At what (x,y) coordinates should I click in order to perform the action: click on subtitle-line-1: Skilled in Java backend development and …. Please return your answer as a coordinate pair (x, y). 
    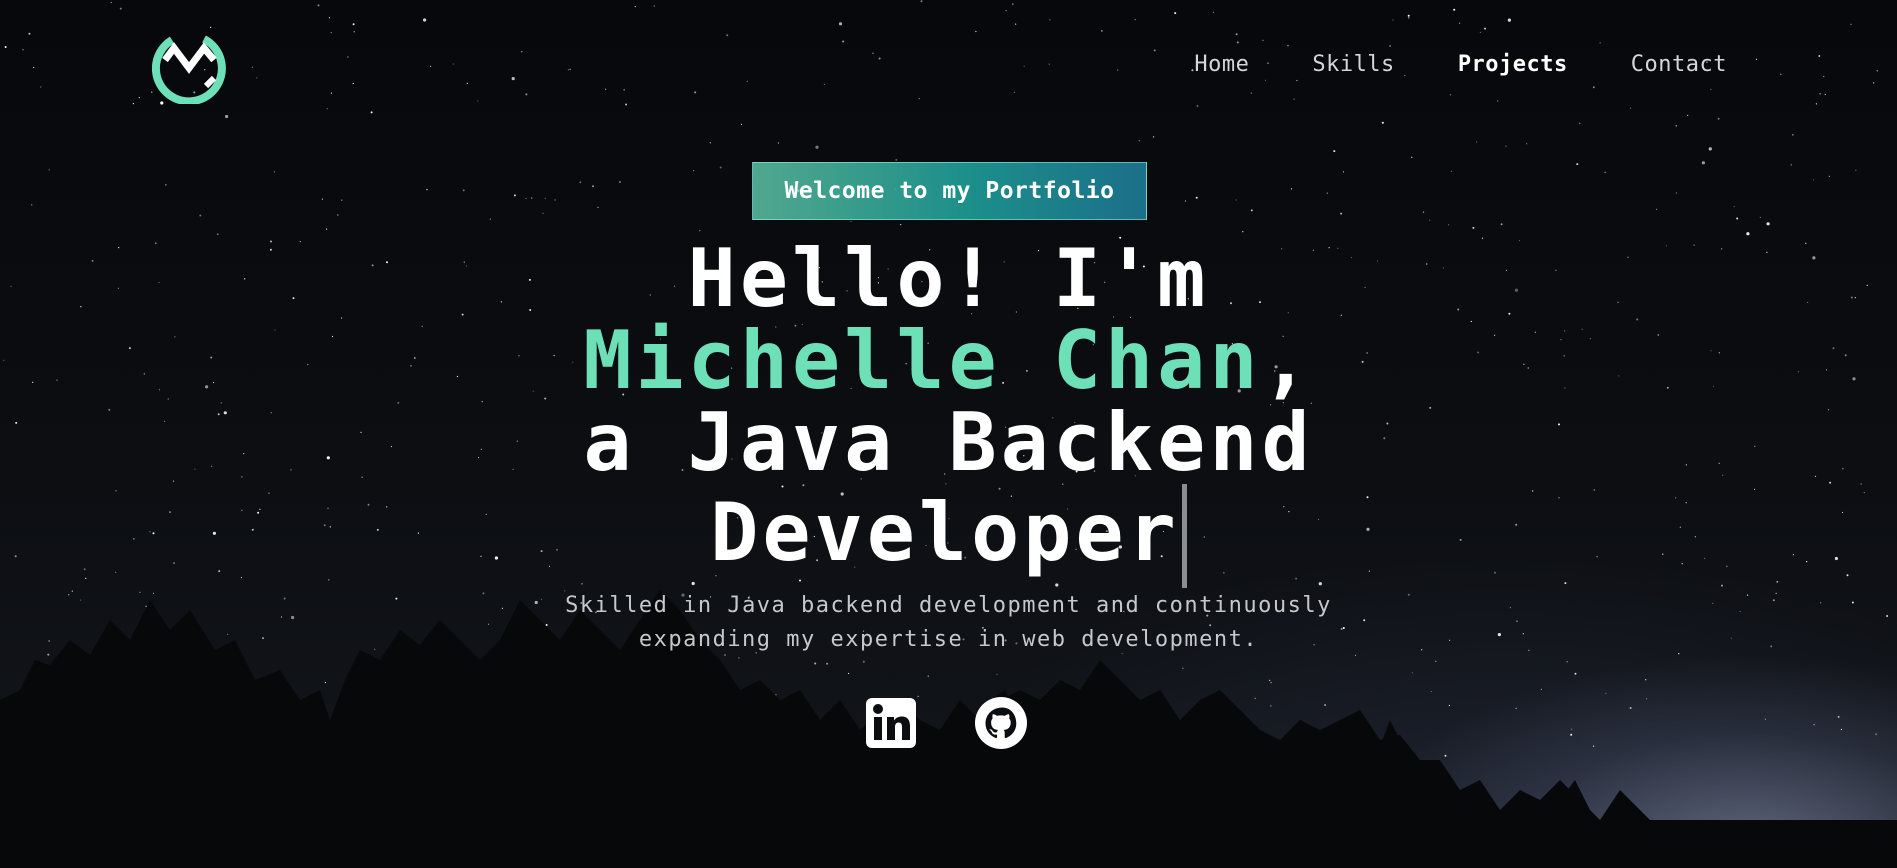
    Looking at the image, I should click on (948, 605).